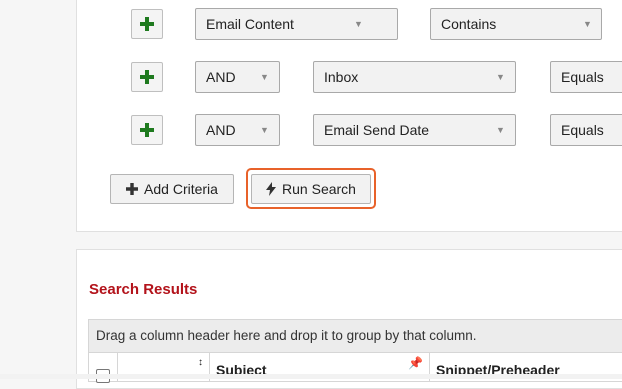 This screenshot has height=389, width=622. I want to click on field-select: Email Content ▼, so click(296, 24).